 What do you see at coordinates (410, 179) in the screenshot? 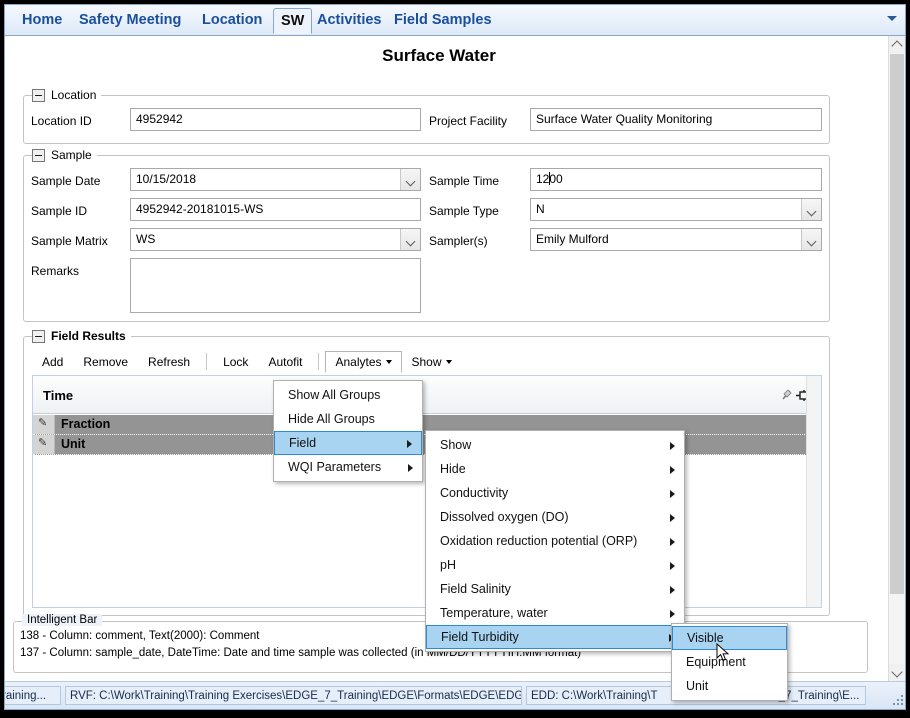
I see `sample-date-chevron-down-icon` at bounding box center [410, 179].